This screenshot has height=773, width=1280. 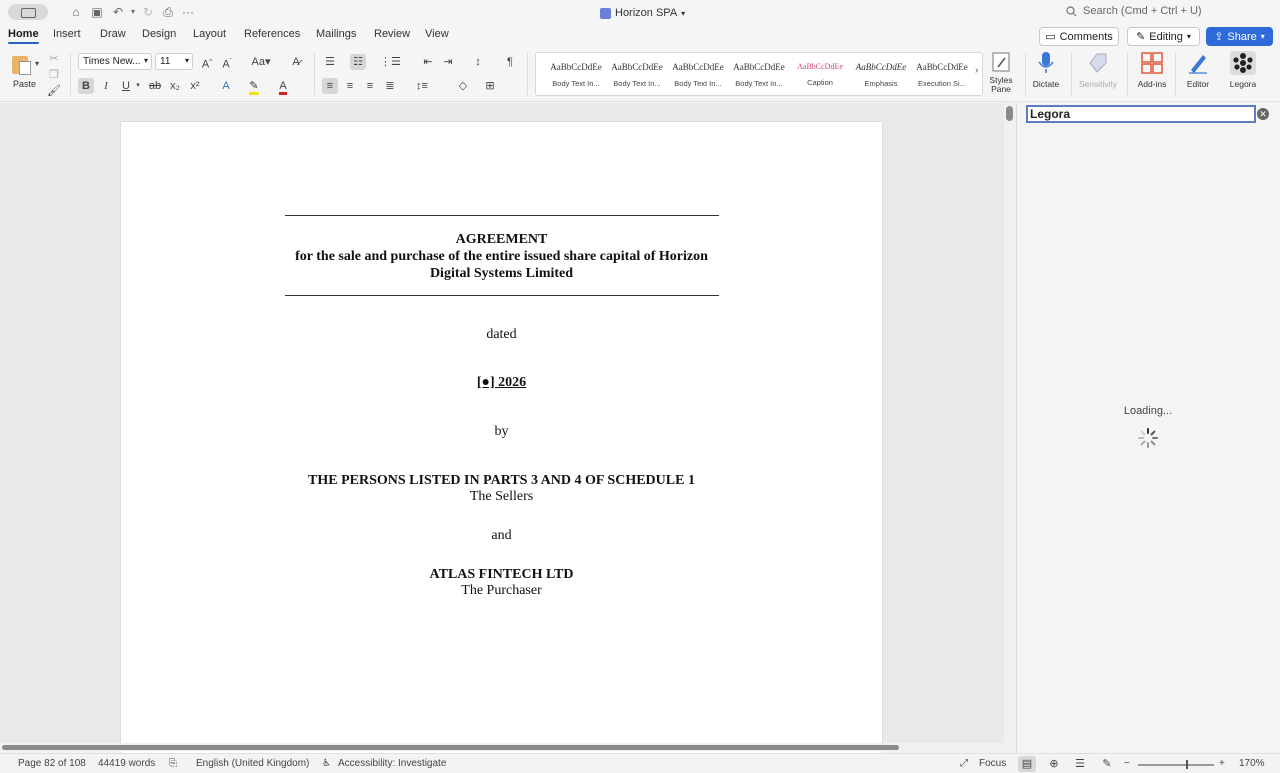 I want to click on text-effects-icon: A, so click(x=226, y=86).